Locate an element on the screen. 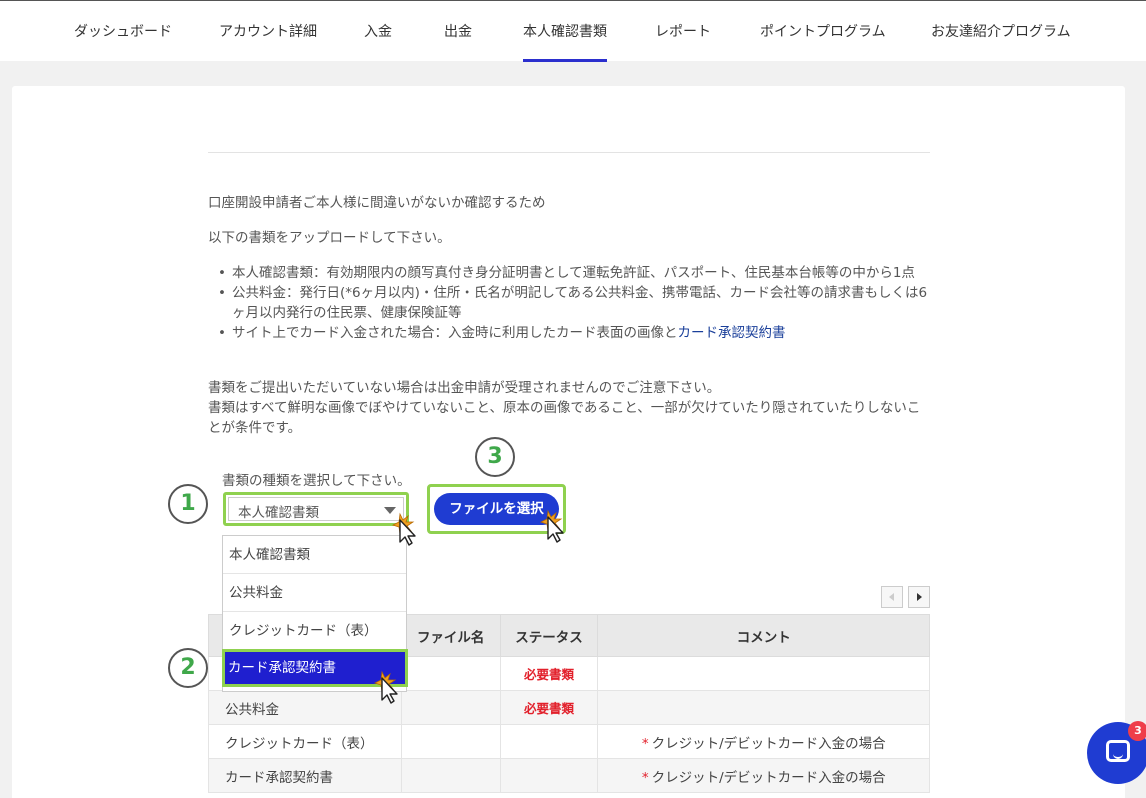  arrow-right-icon is located at coordinates (919, 597).